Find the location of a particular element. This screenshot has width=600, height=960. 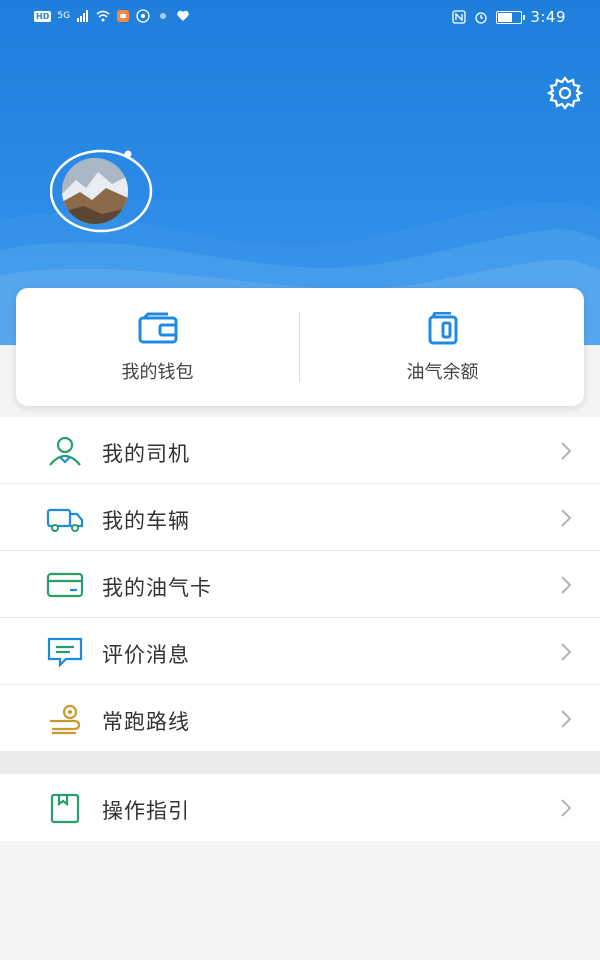

avatar-image is located at coordinates (95, 191).